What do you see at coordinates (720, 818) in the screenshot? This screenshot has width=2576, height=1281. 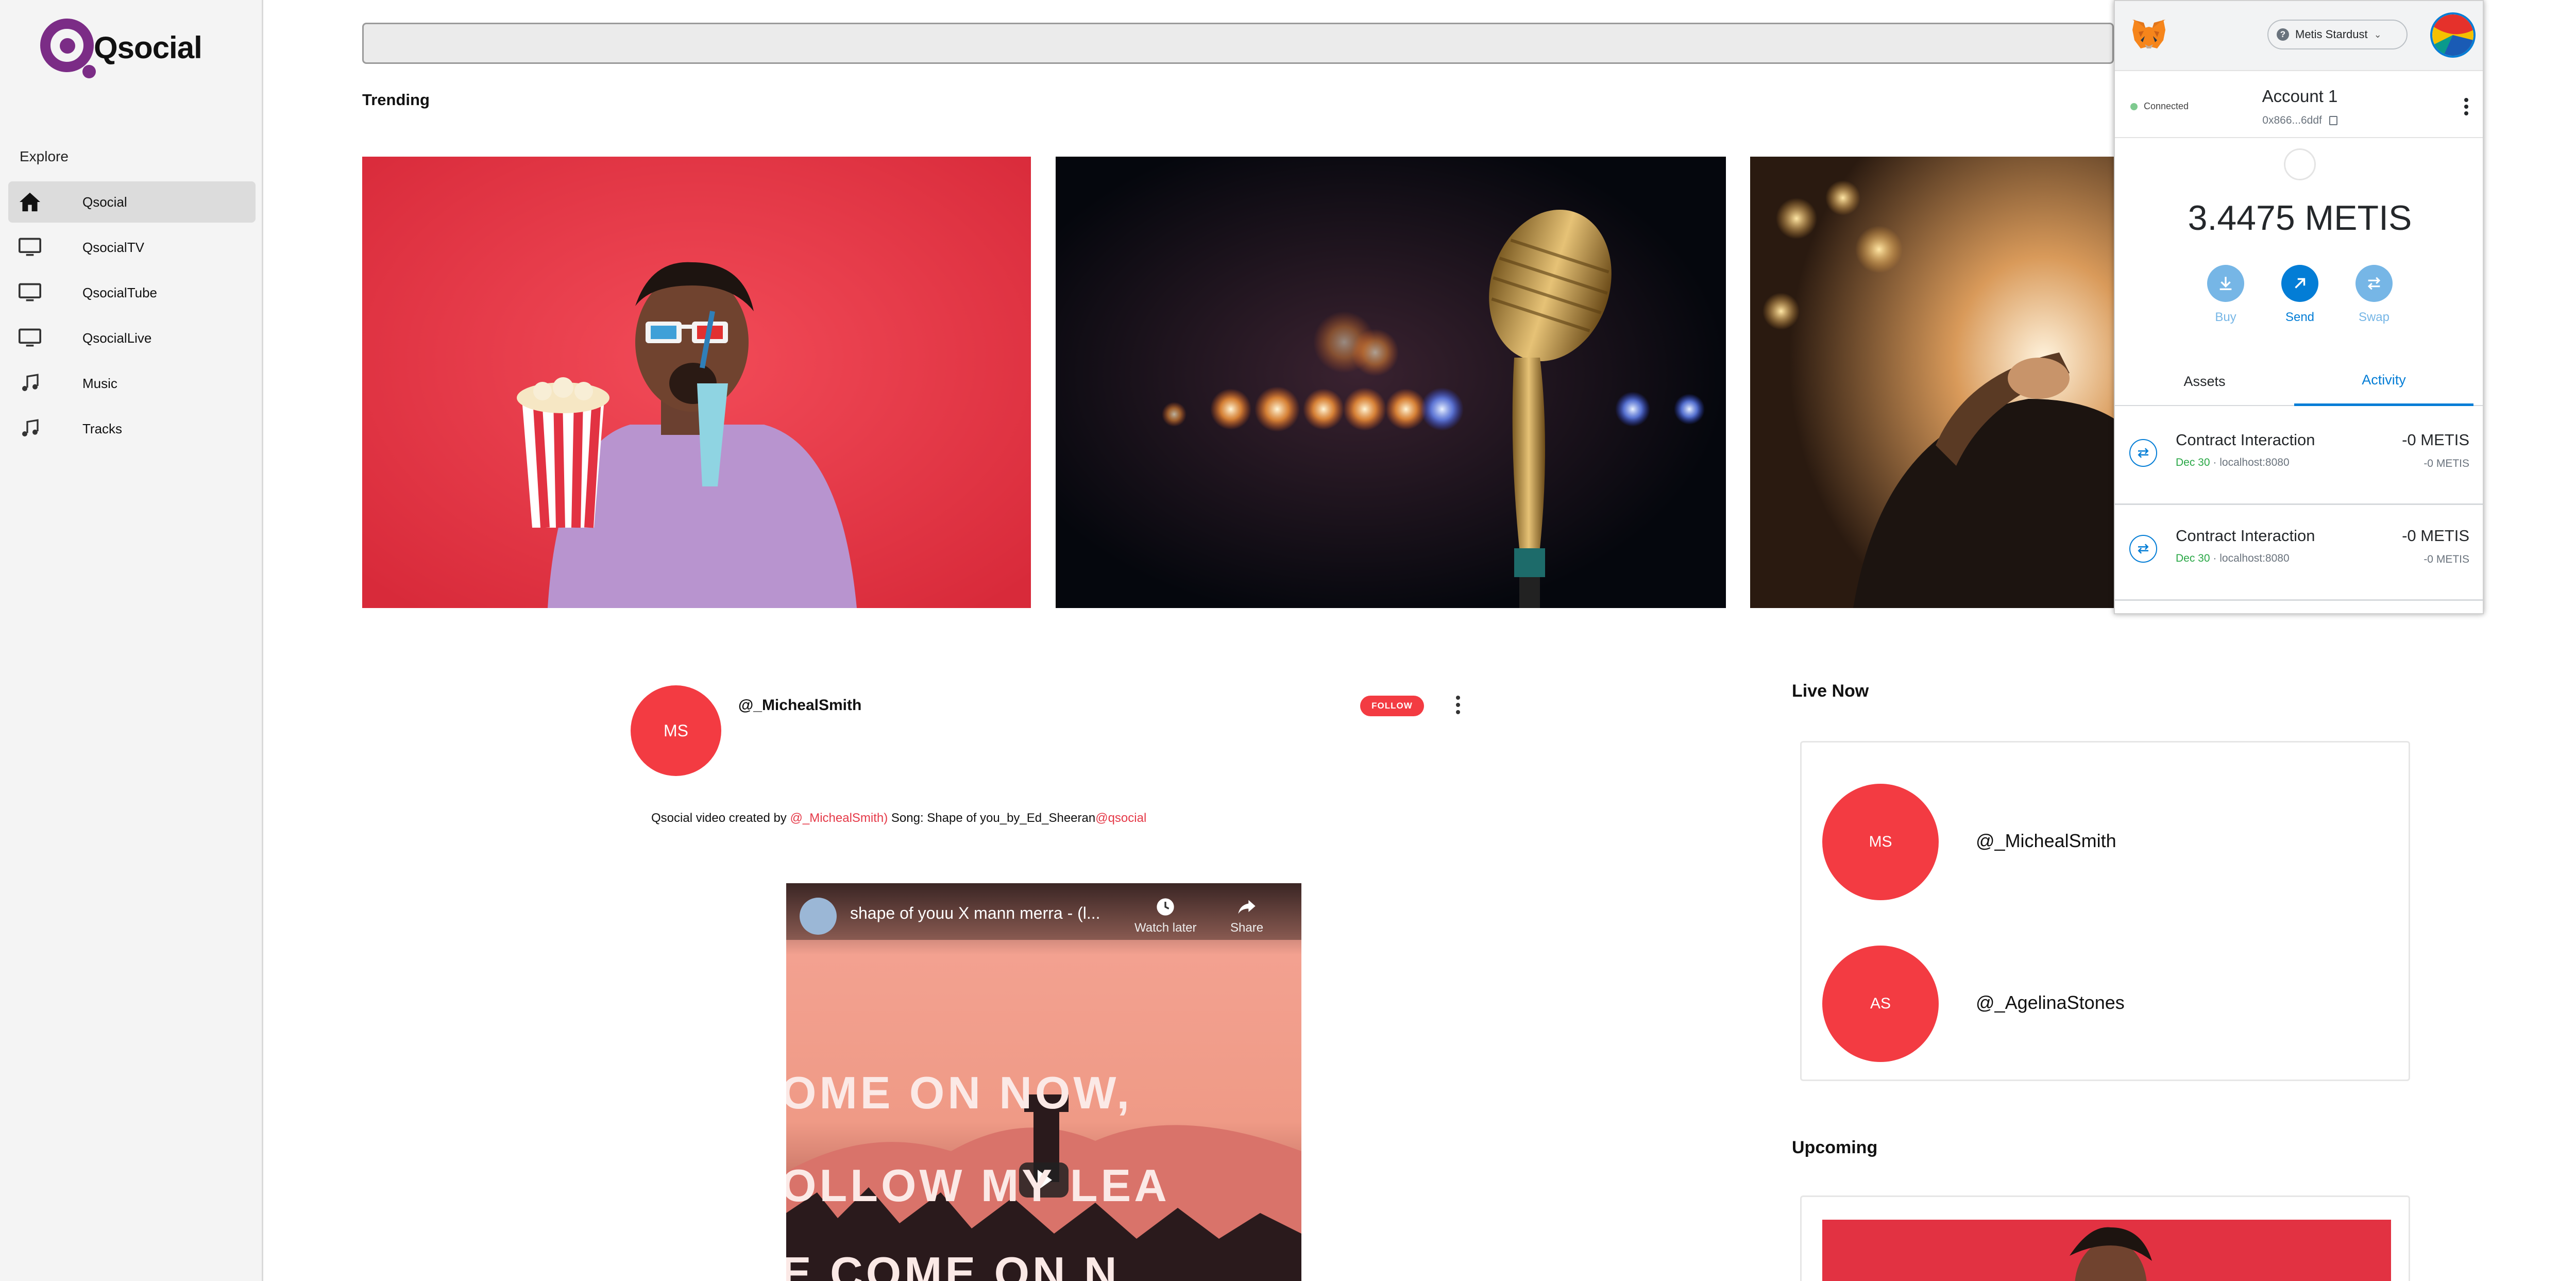 I see `caption-prefix: Qsocial video created by` at bounding box center [720, 818].